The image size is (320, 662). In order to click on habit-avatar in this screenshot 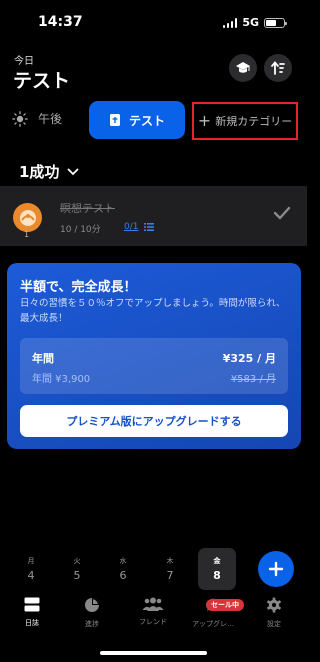, I will do `click(27, 217)`.